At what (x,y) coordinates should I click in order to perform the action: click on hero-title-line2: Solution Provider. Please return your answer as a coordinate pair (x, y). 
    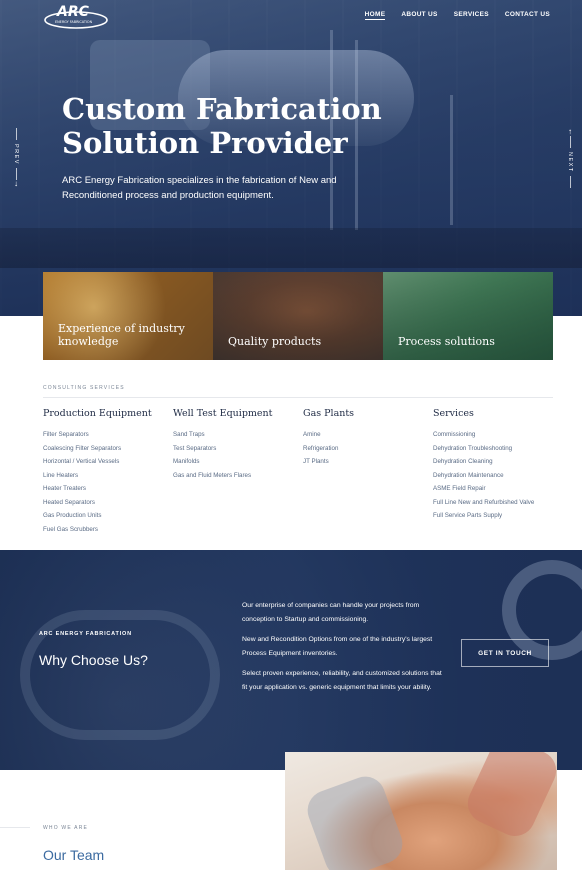
    Looking at the image, I should click on (205, 143).